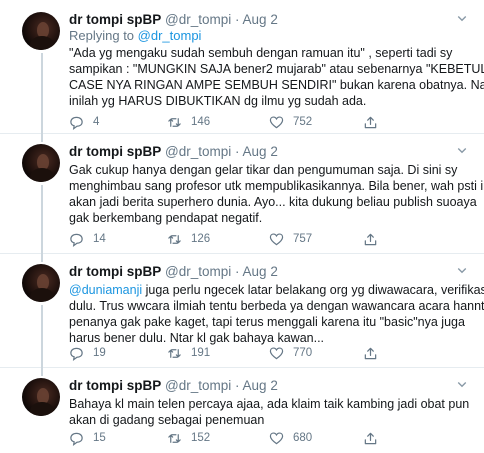  What do you see at coordinates (84, 122) in the screenshot?
I see `reply-button: 4` at bounding box center [84, 122].